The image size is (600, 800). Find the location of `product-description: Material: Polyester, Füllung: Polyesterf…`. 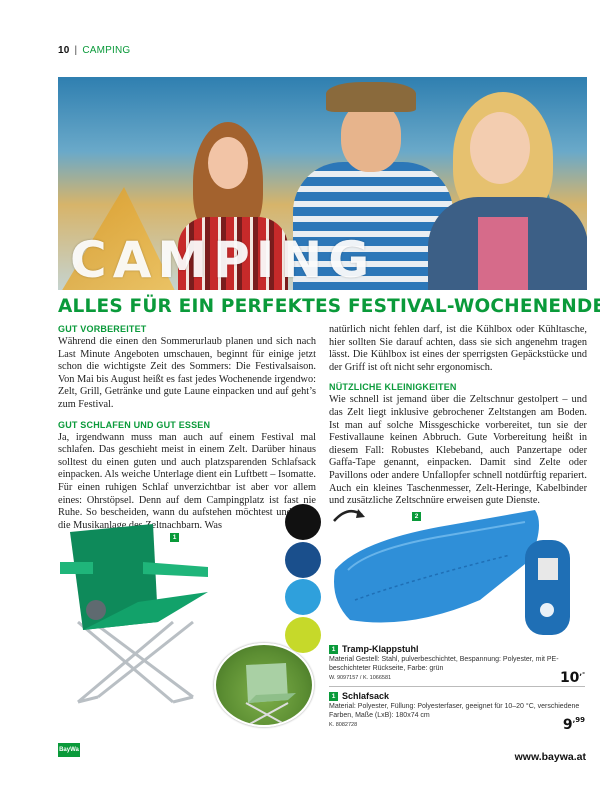

product-description: Material: Polyester, Füllung: Polyesterf… is located at coordinates (454, 711).